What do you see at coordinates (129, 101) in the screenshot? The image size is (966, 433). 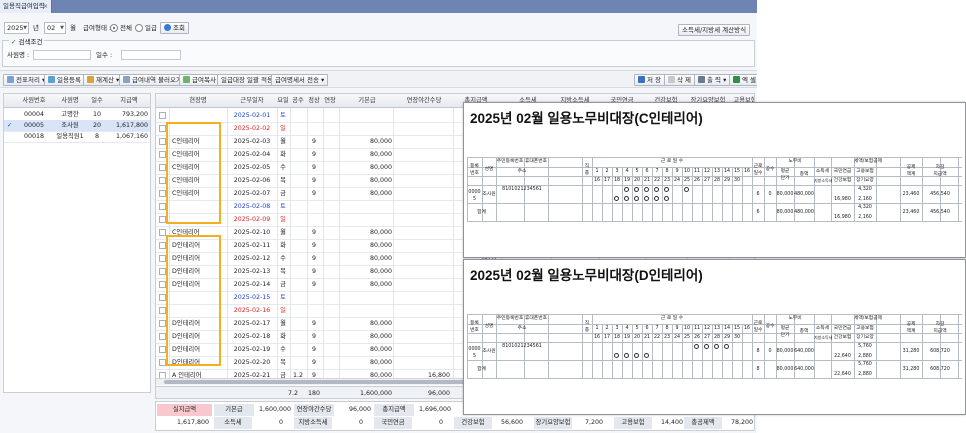 I see `col-emp-pay: 지급액` at bounding box center [129, 101].